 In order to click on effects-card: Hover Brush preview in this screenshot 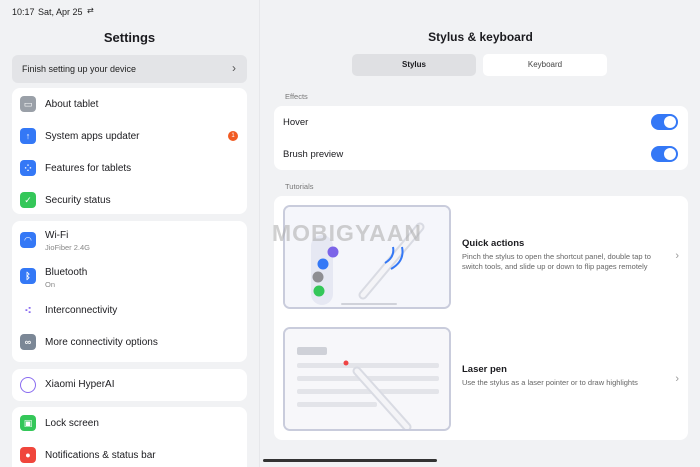, I will do `click(481, 138)`.